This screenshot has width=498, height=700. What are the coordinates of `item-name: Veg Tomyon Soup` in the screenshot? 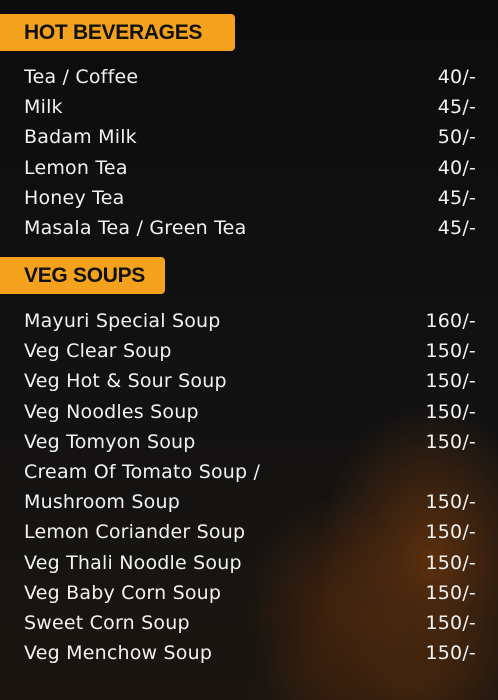 It's located at (110, 441).